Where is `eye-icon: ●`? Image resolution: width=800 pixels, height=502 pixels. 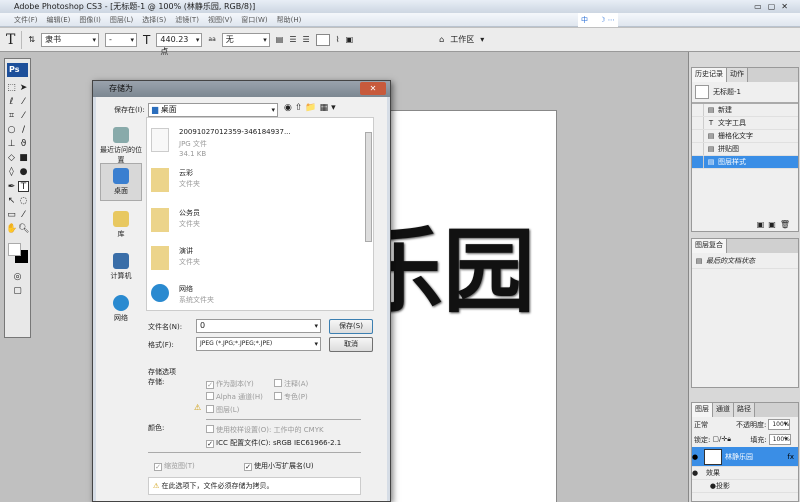 eye-icon: ● is located at coordinates (698, 457).